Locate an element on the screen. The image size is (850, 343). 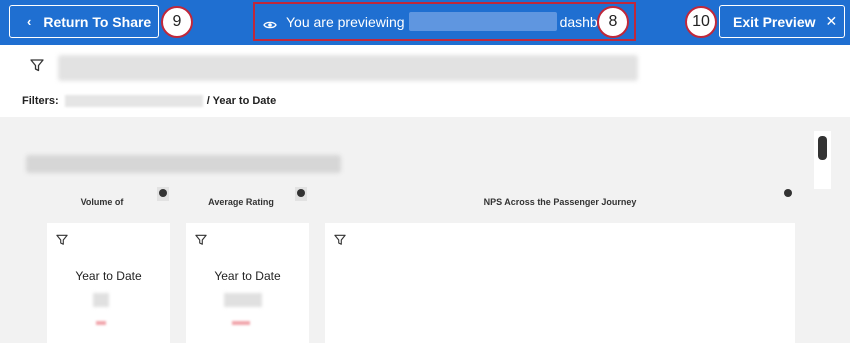
widget-title-volume: Volume of is located at coordinates (102, 202).